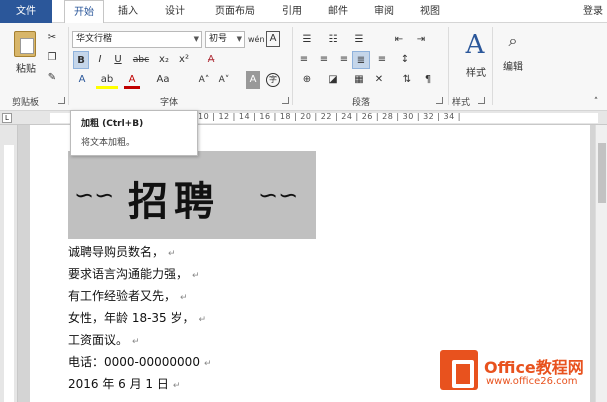  What do you see at coordinates (9, 273) in the screenshot?
I see `ruler-active-area` at bounding box center [9, 273].